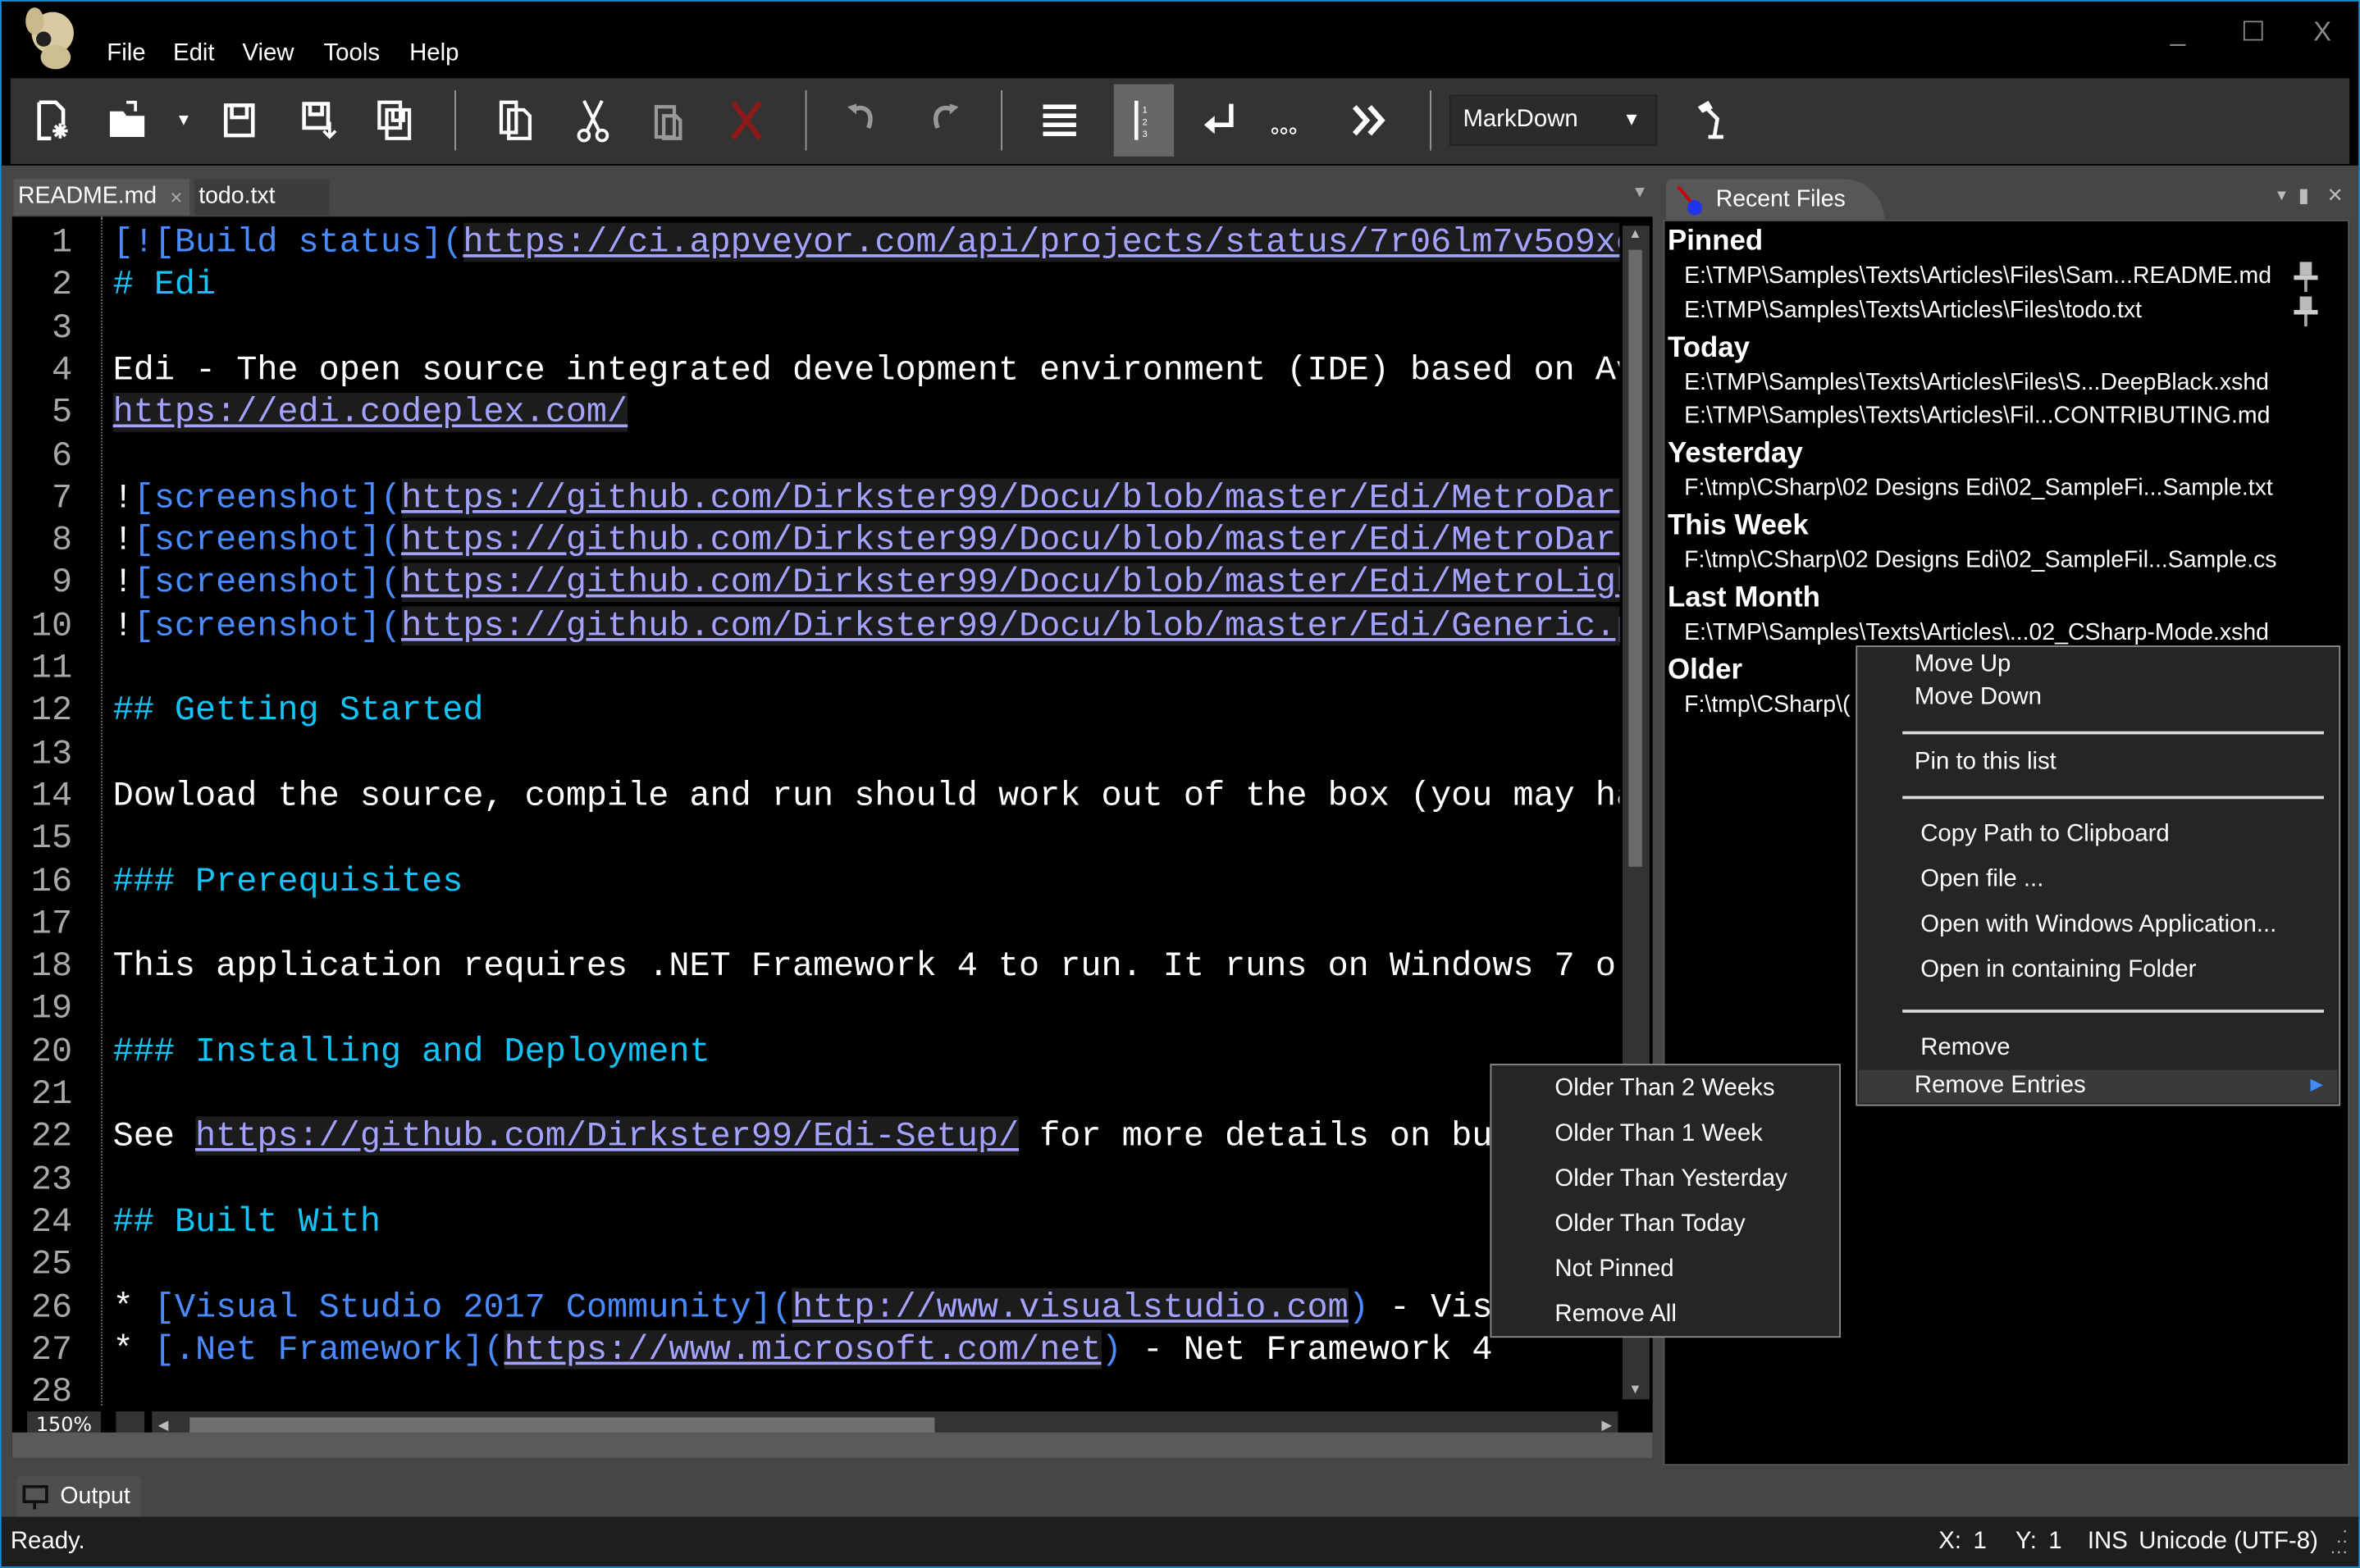 The image size is (2360, 1568). I want to click on menu-view: View, so click(268, 55).